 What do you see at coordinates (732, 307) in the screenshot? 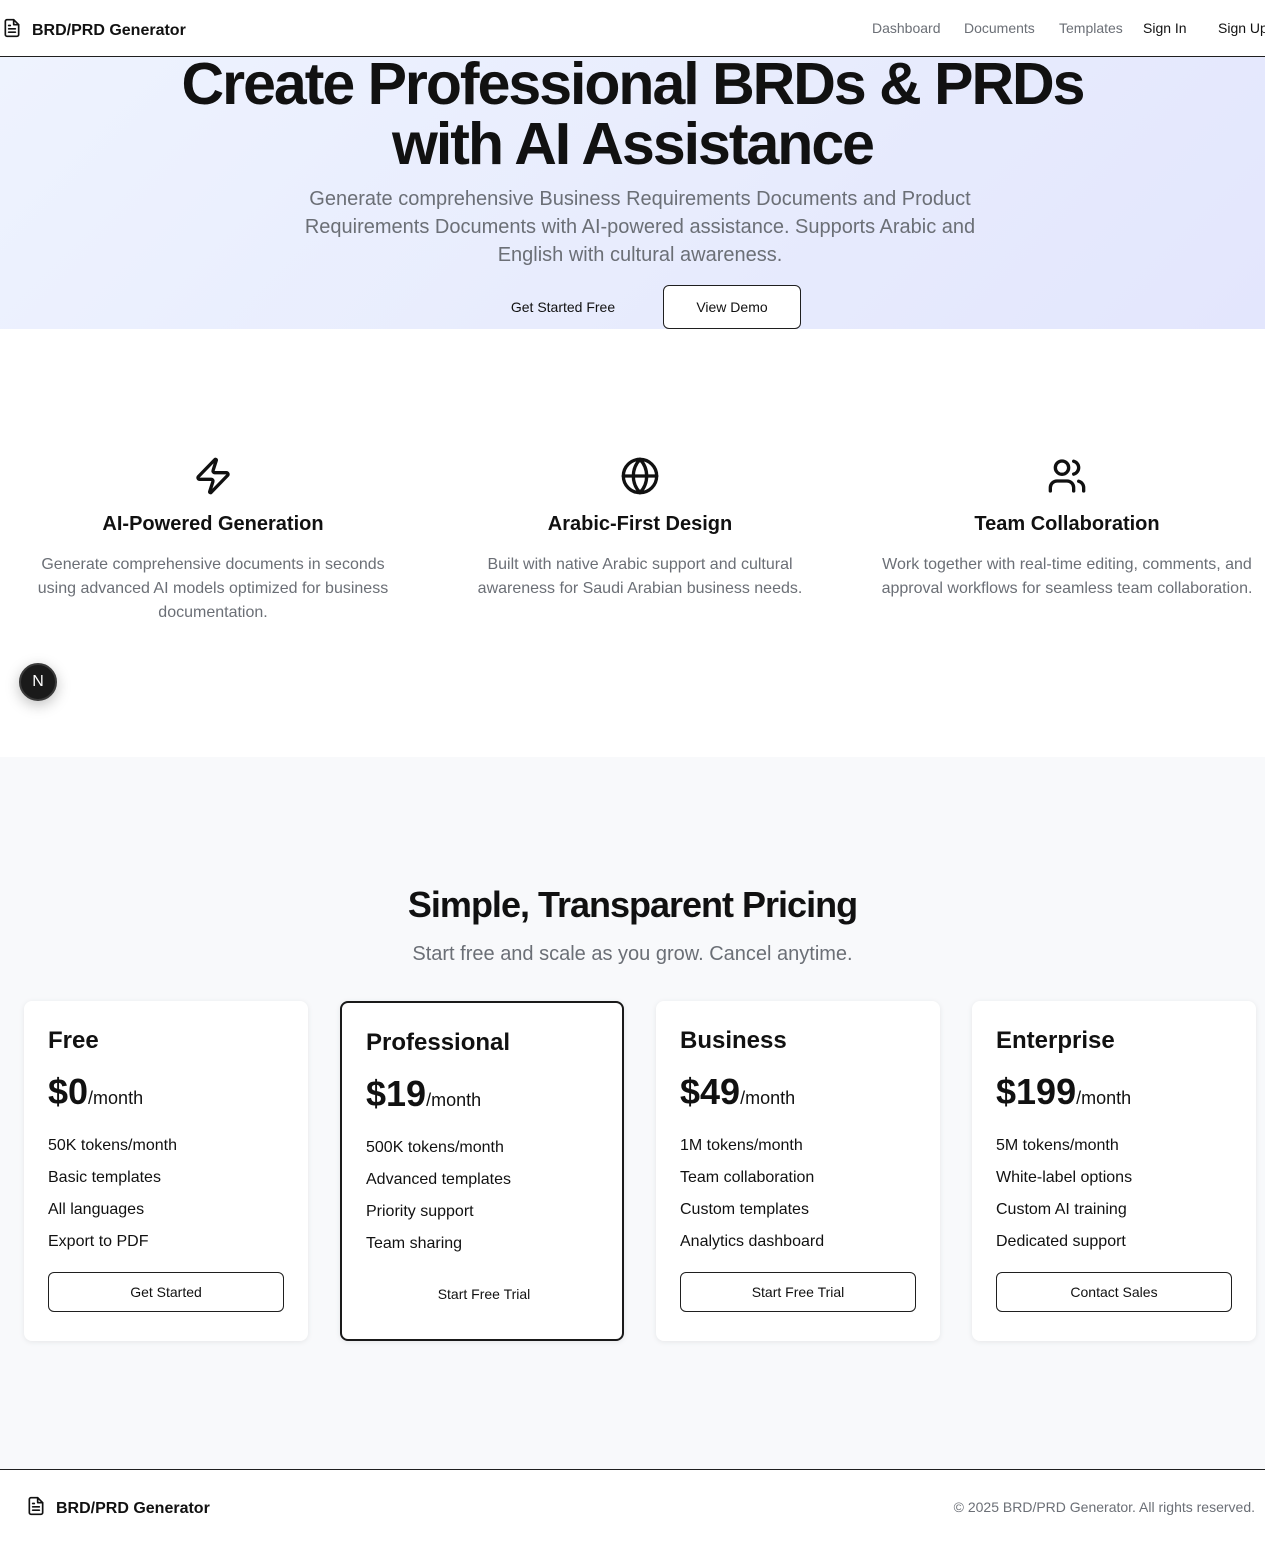
I see `view-demo-button: View Demo` at bounding box center [732, 307].